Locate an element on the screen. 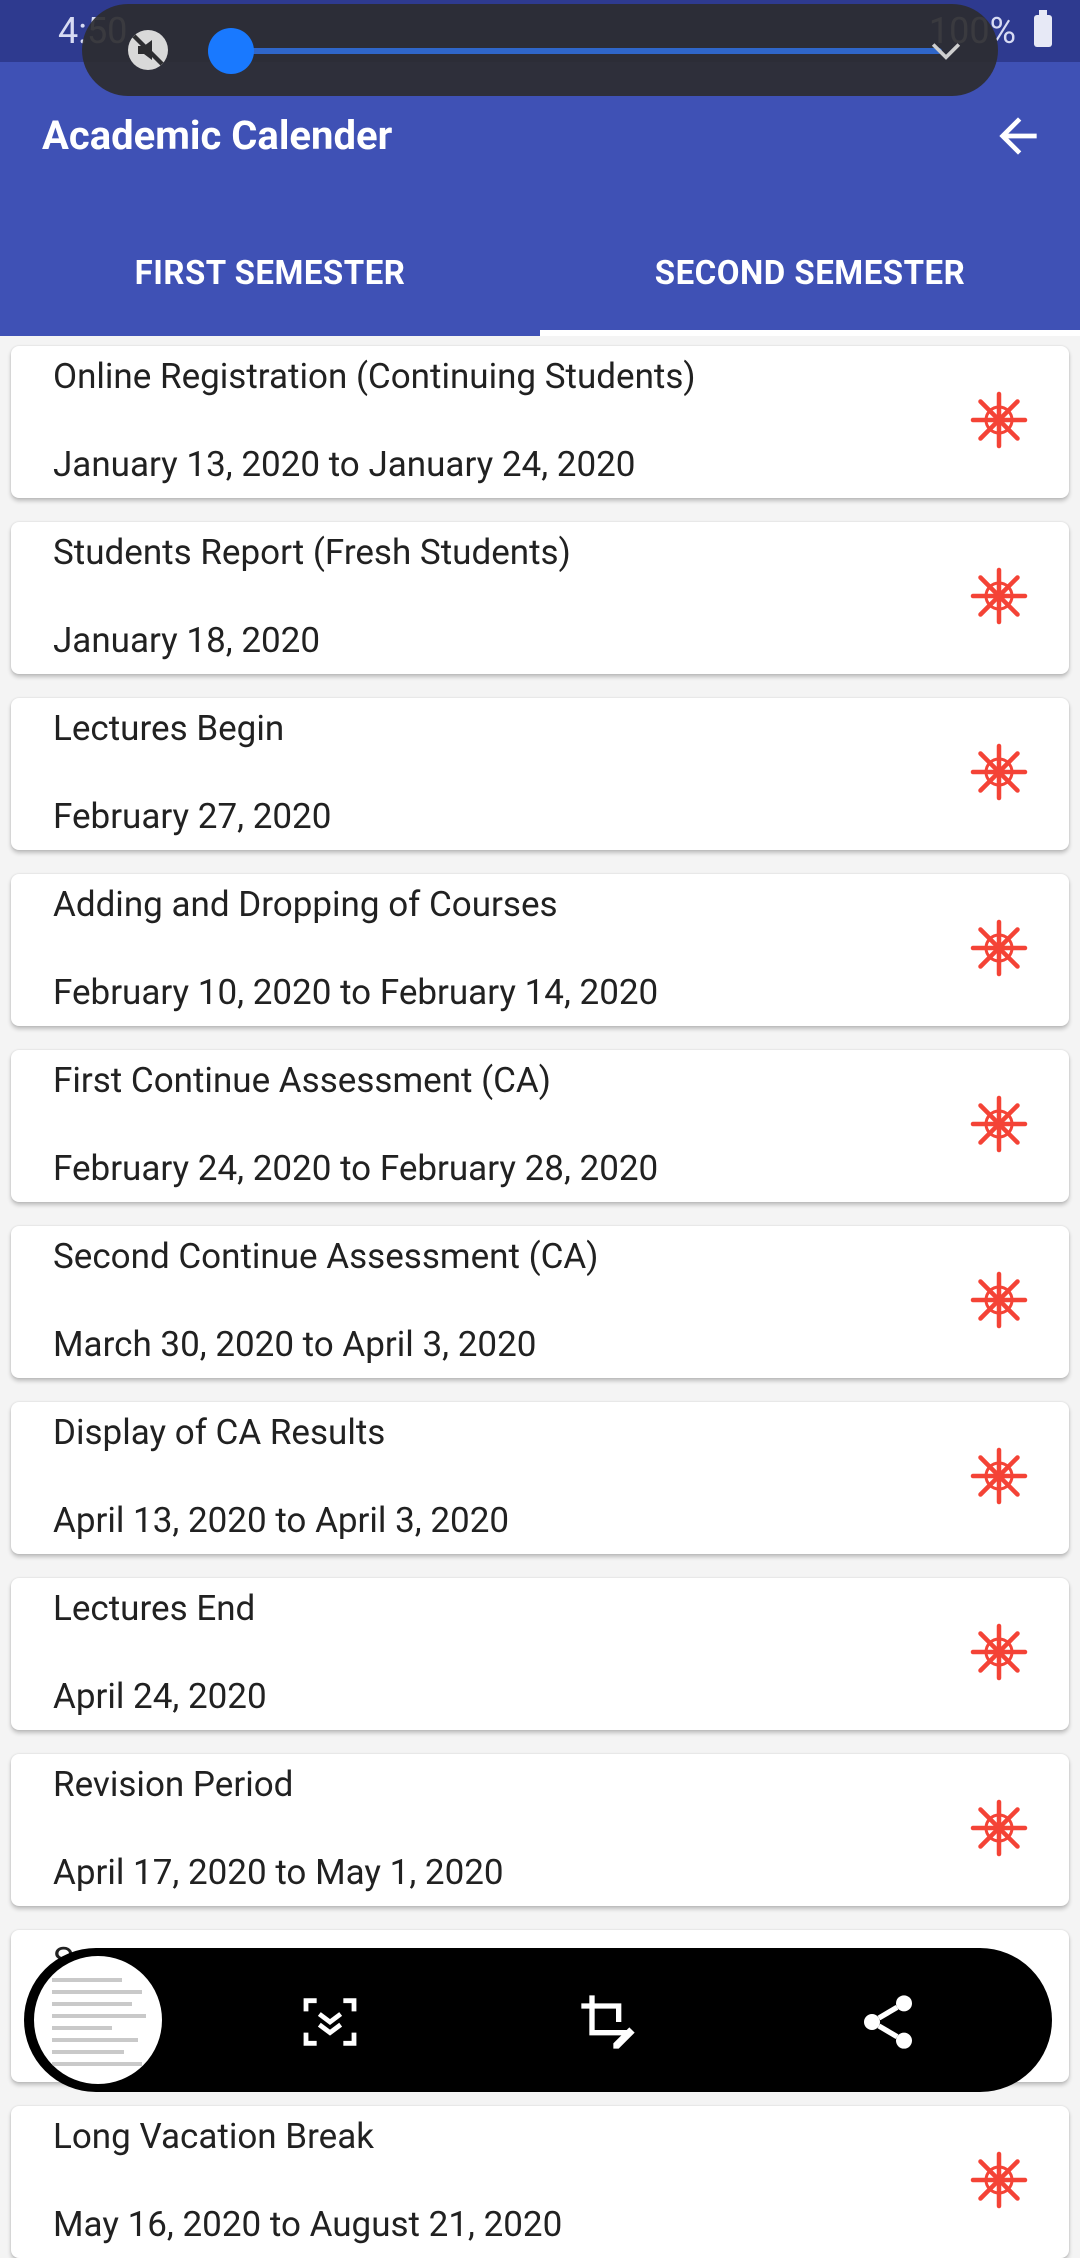  event-date: April 24, 2020 is located at coordinates (160, 1696).